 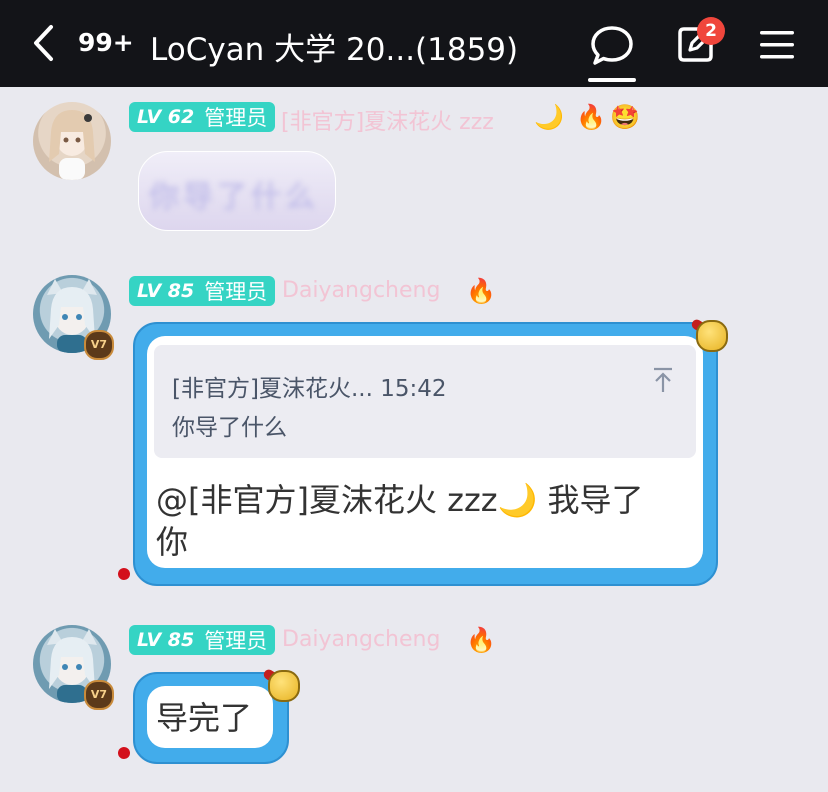 I want to click on message-text: @[非官方]夏沫花火 zzz🌙 我导了 你, so click(x=428, y=521).